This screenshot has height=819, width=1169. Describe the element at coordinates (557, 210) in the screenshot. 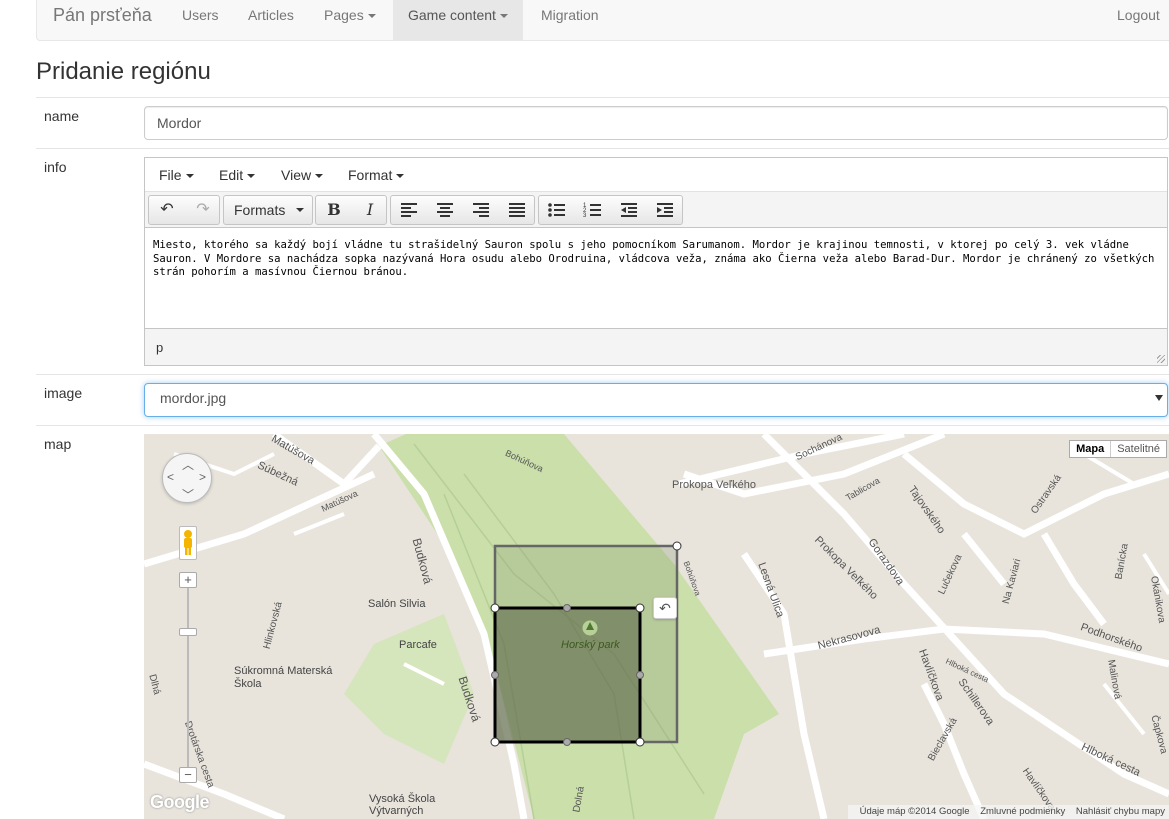

I see `bullet-list-icon` at that location.